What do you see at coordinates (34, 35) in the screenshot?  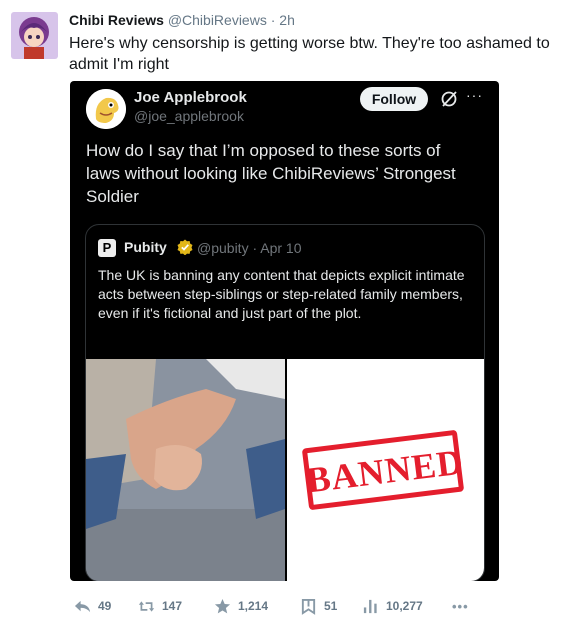 I see `author-avatar` at bounding box center [34, 35].